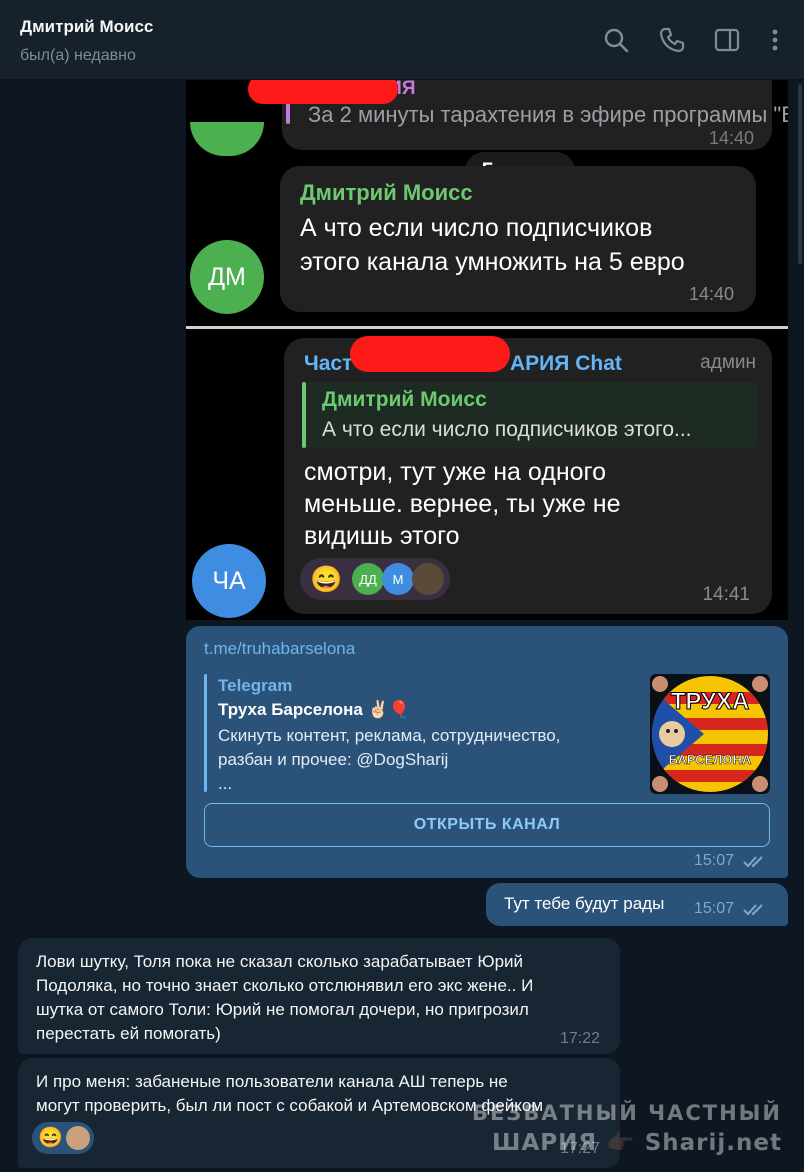 The height and width of the screenshot is (1172, 804). Describe the element at coordinates (731, 138) in the screenshot. I see `snippet-time: 14:40` at that location.